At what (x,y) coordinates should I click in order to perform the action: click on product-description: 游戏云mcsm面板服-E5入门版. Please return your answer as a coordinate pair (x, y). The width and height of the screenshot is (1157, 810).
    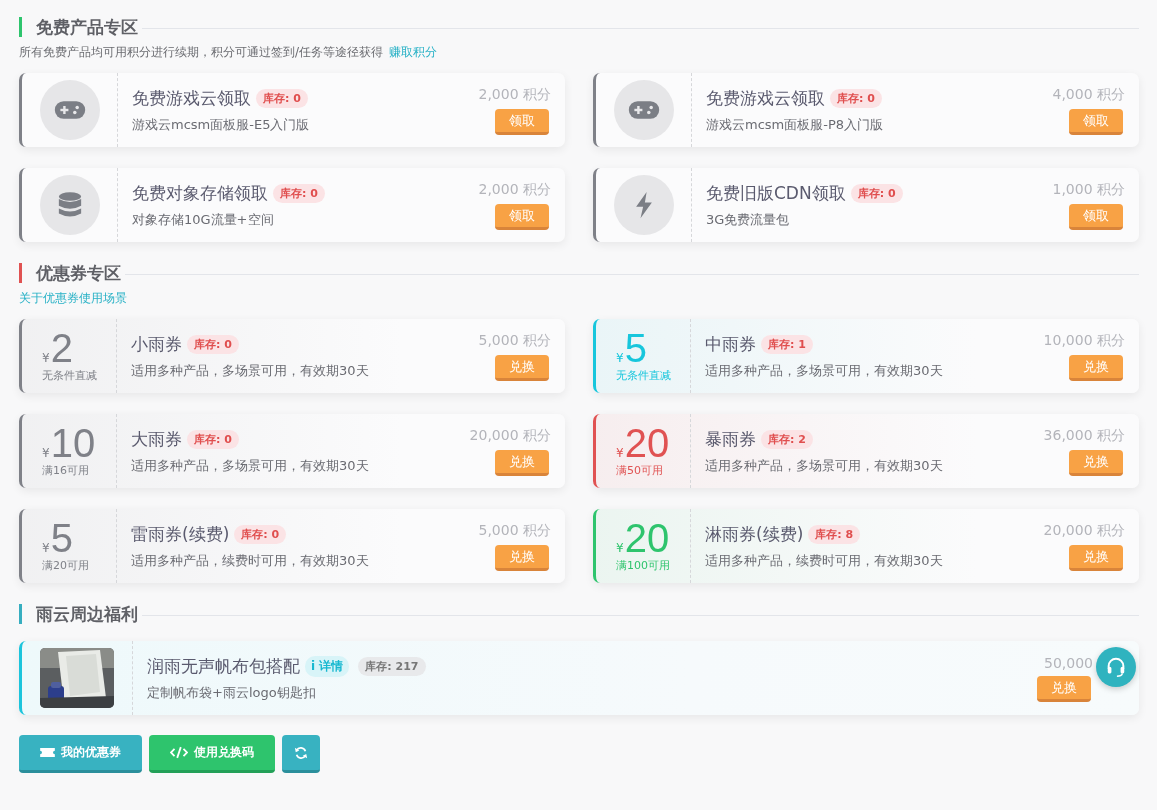
    Looking at the image, I should click on (221, 124).